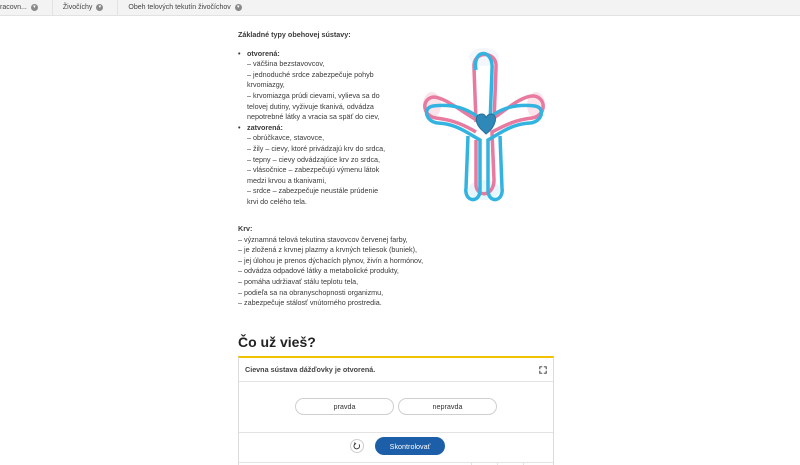  What do you see at coordinates (396, 406) in the screenshot?
I see `answer-options: pravda nepravda` at bounding box center [396, 406].